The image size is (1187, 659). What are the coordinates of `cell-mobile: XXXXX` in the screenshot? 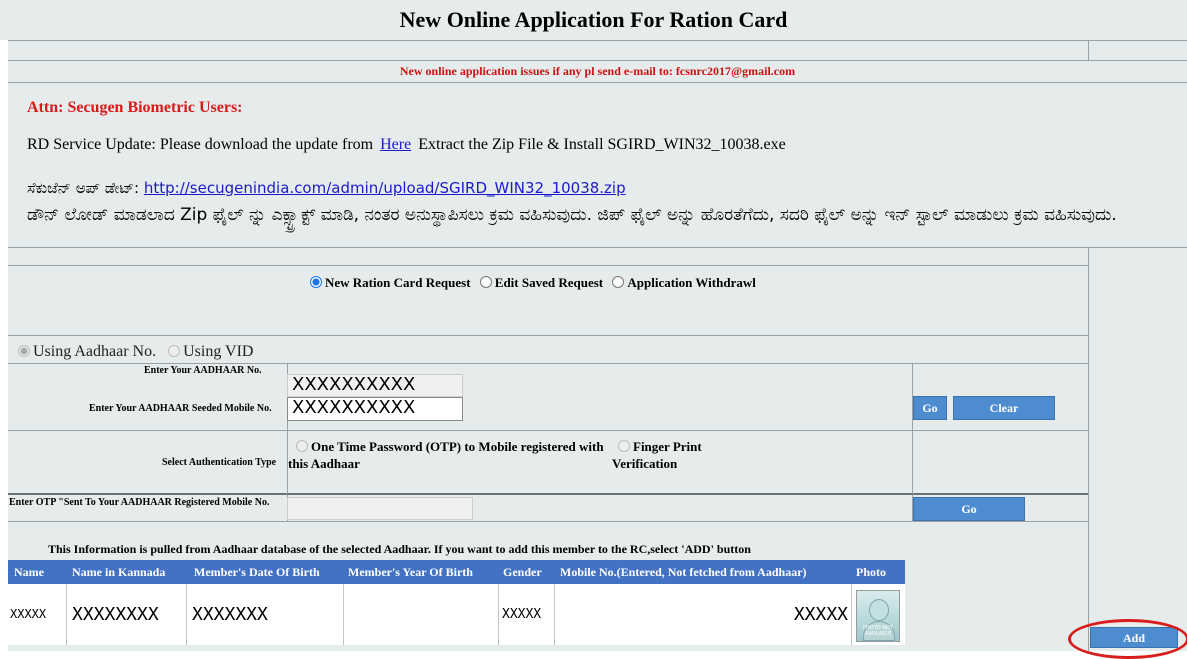 It's located at (703, 614).